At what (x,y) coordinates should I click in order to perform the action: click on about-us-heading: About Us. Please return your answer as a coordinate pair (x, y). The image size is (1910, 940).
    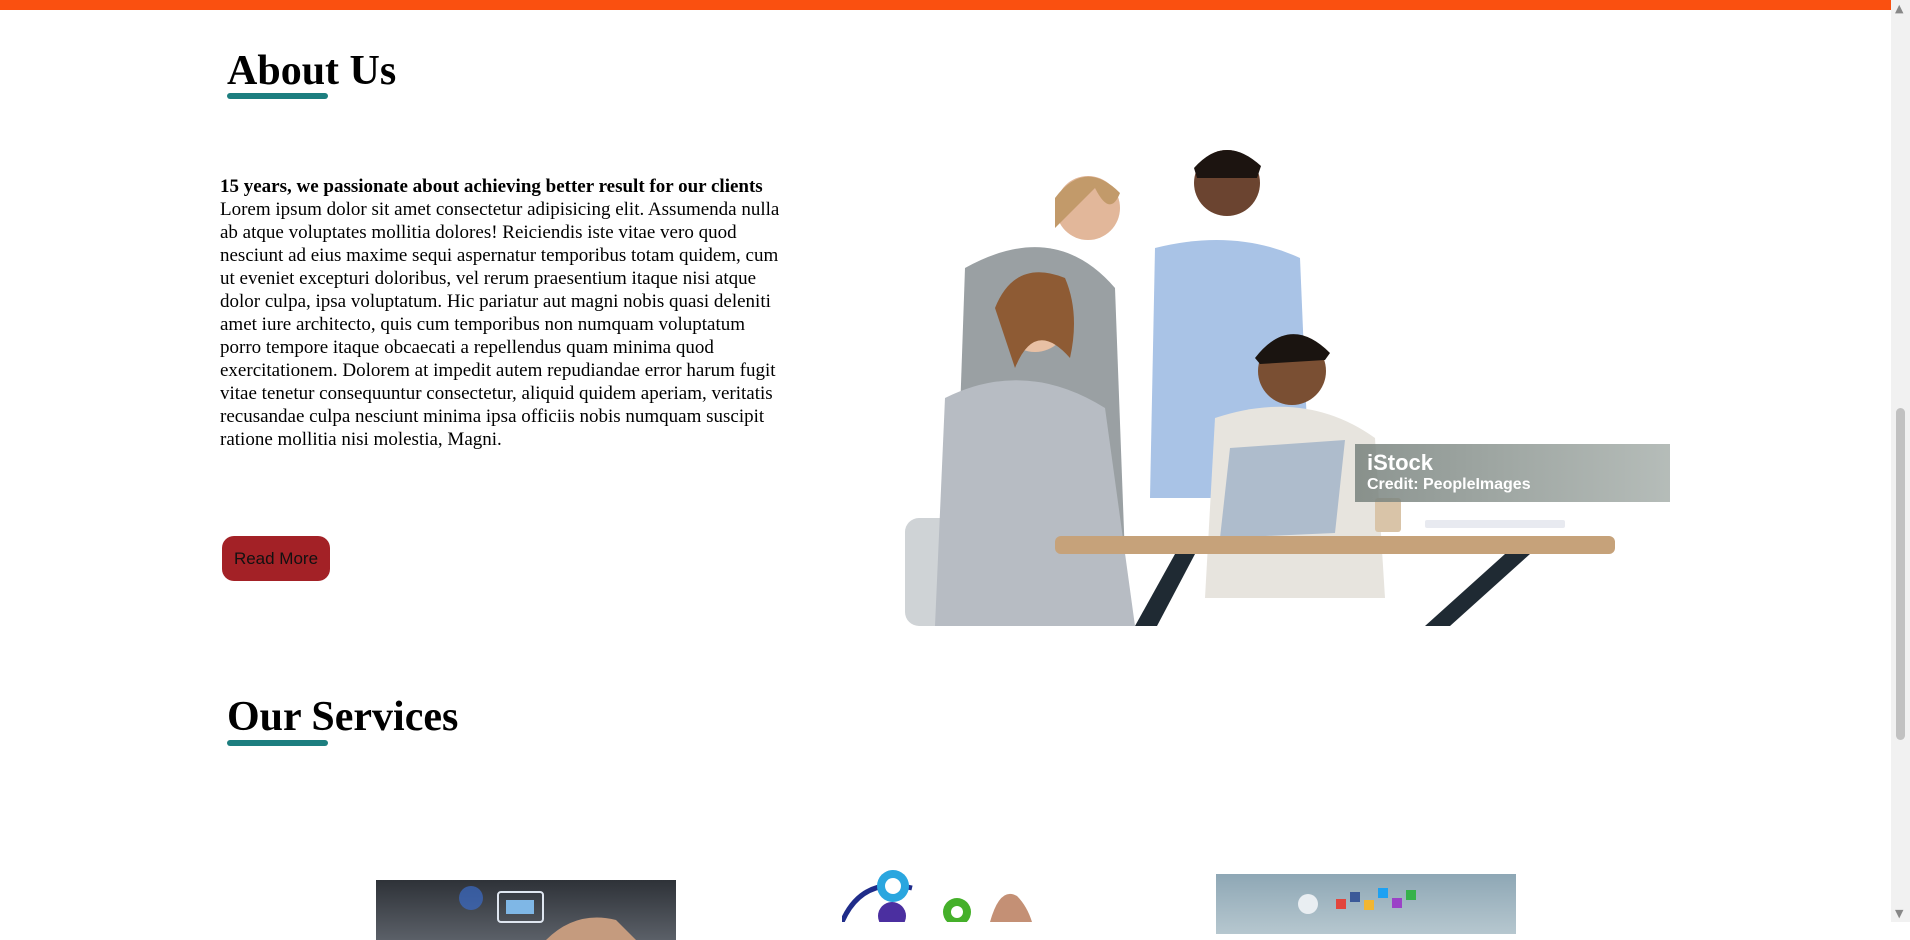
    Looking at the image, I should click on (312, 71).